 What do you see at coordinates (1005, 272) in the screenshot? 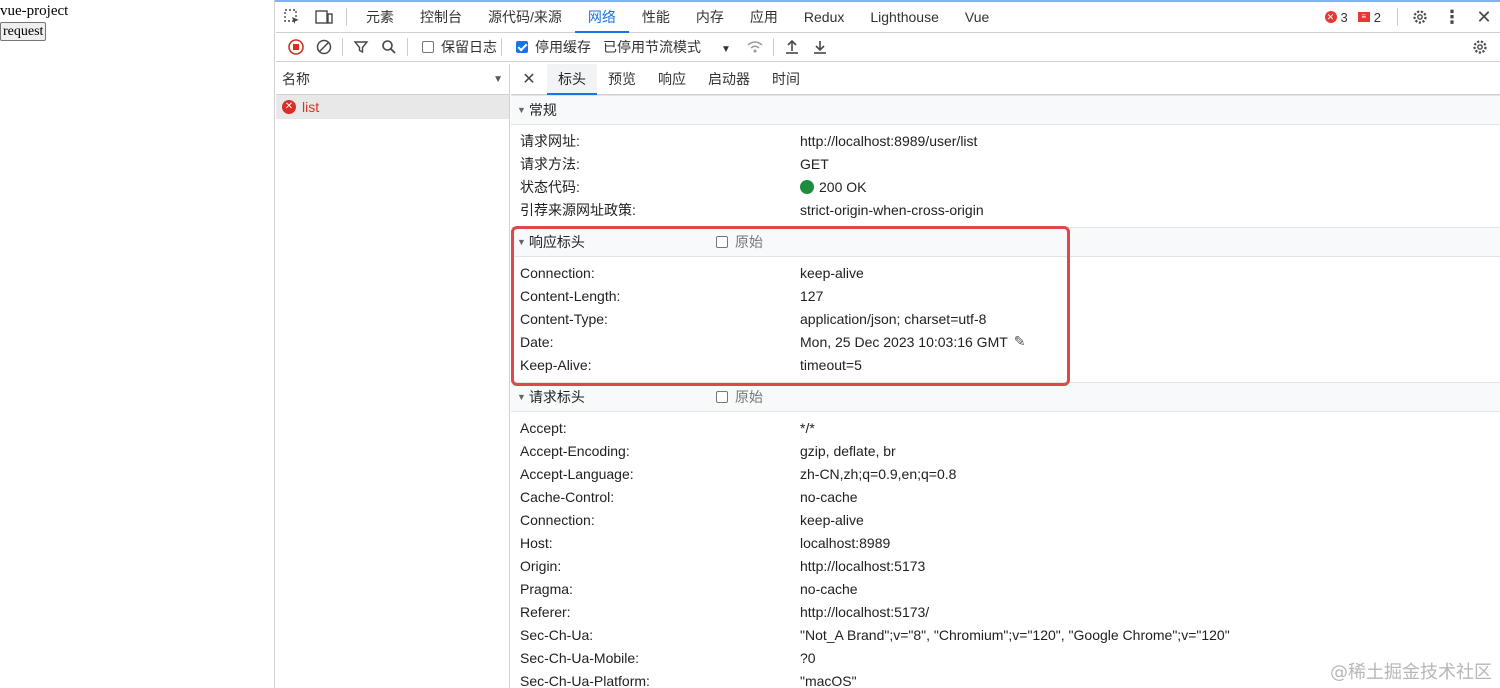
I see `header-row: Connection: keep-alive` at bounding box center [1005, 272].